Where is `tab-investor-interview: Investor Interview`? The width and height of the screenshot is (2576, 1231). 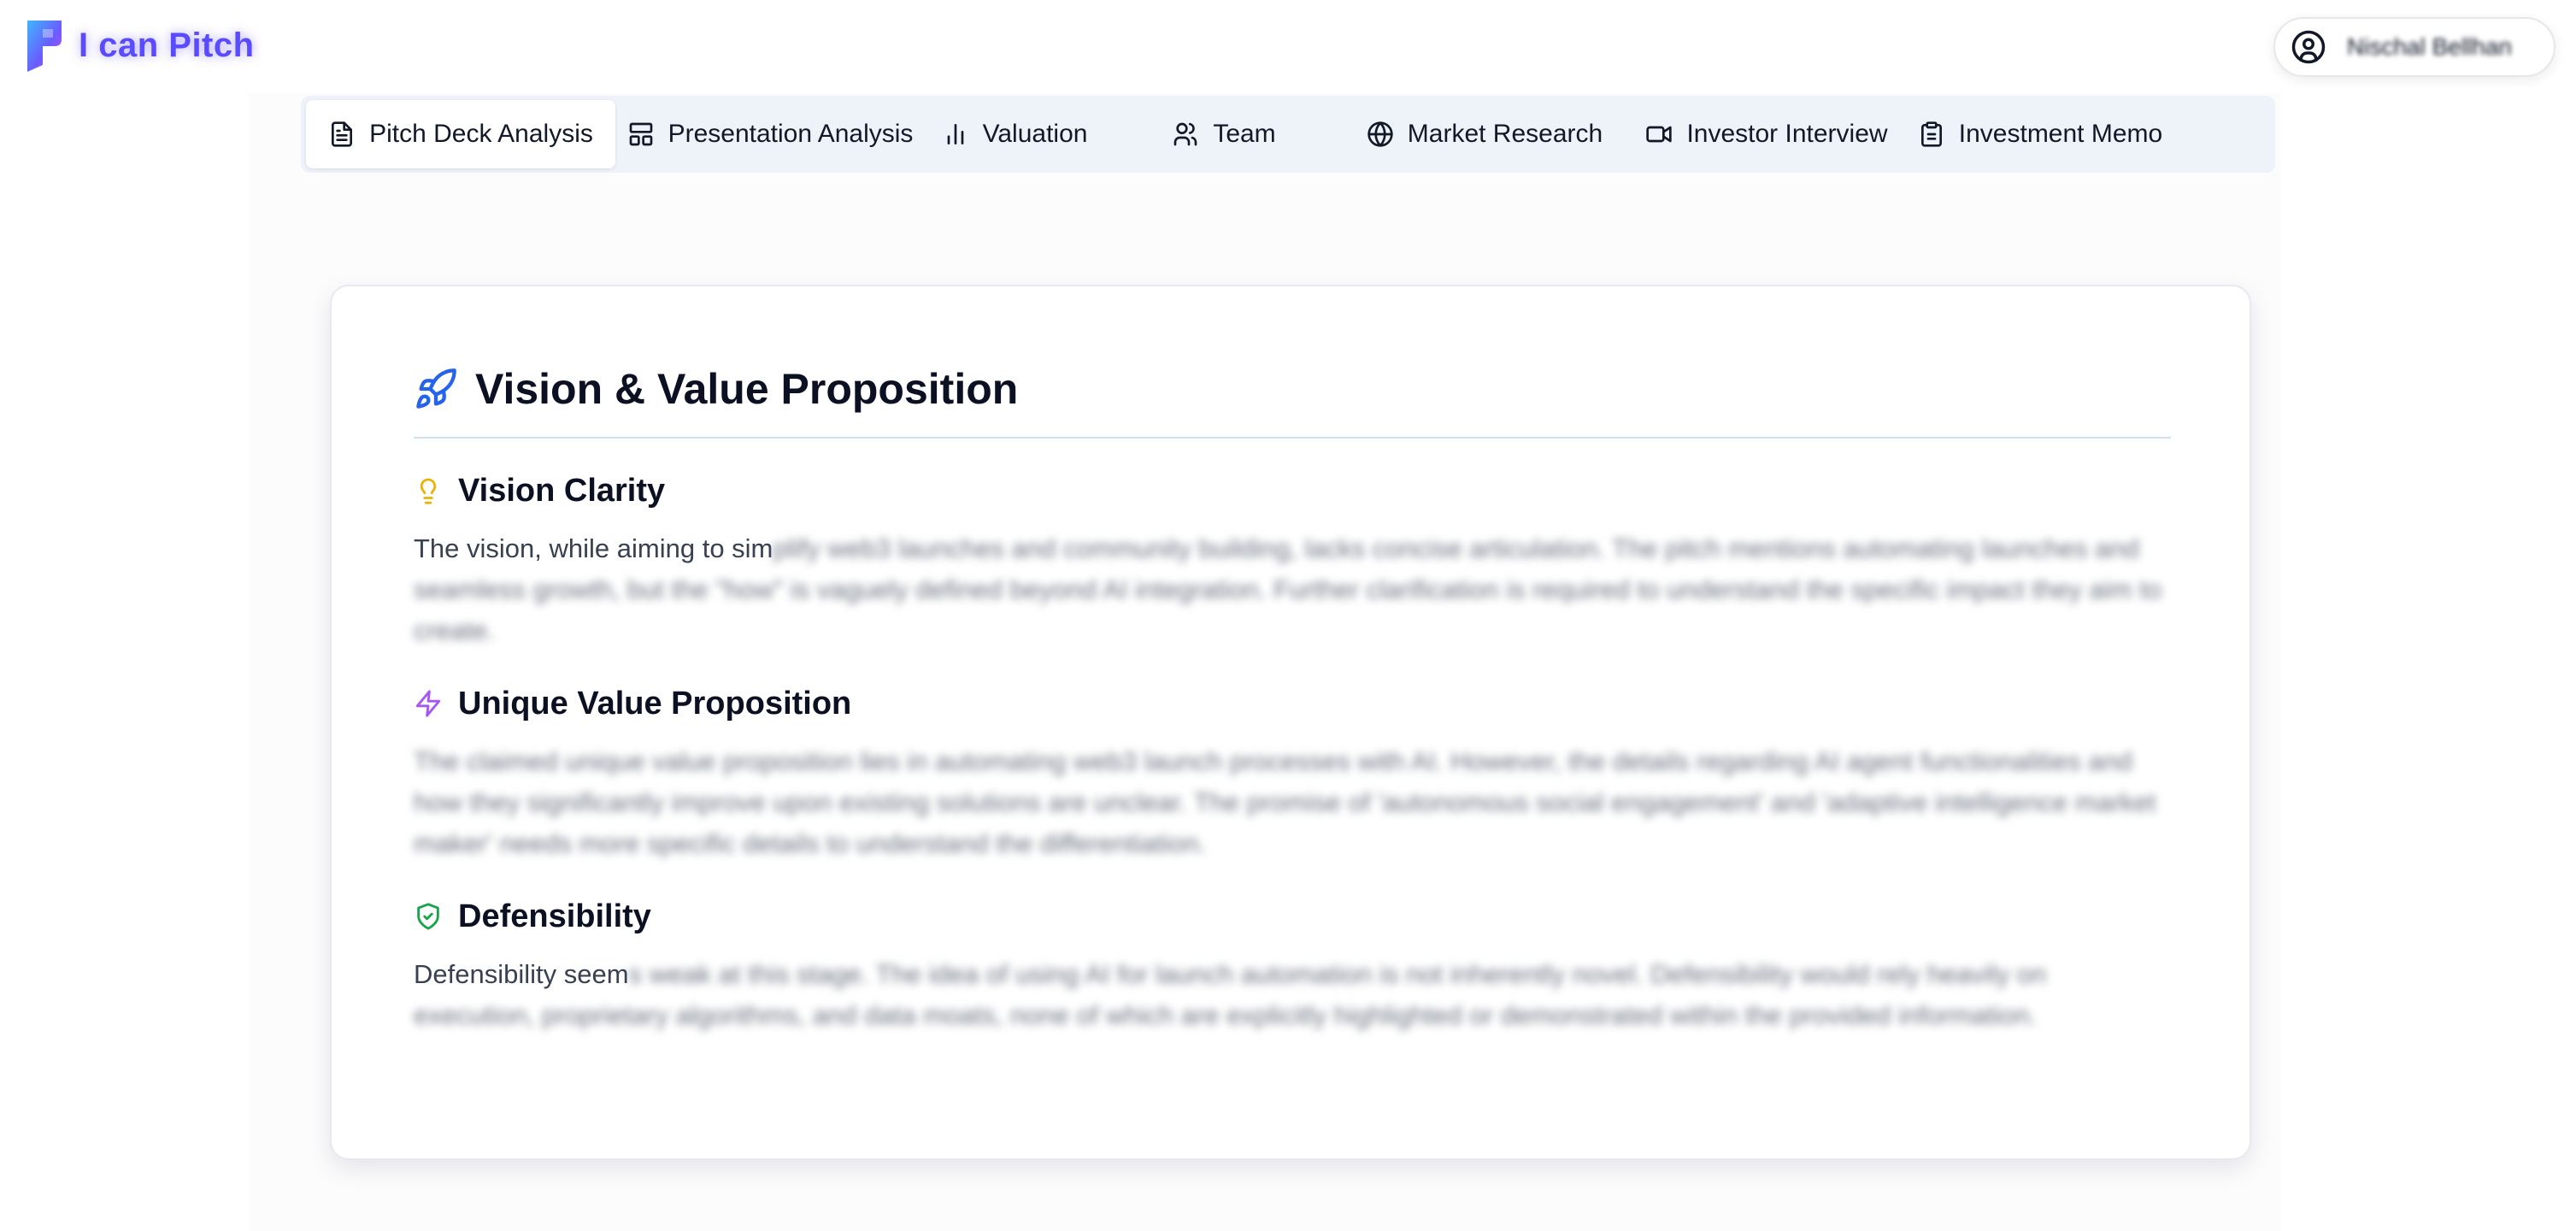 tab-investor-interview: Investor Interview is located at coordinates (1767, 134).